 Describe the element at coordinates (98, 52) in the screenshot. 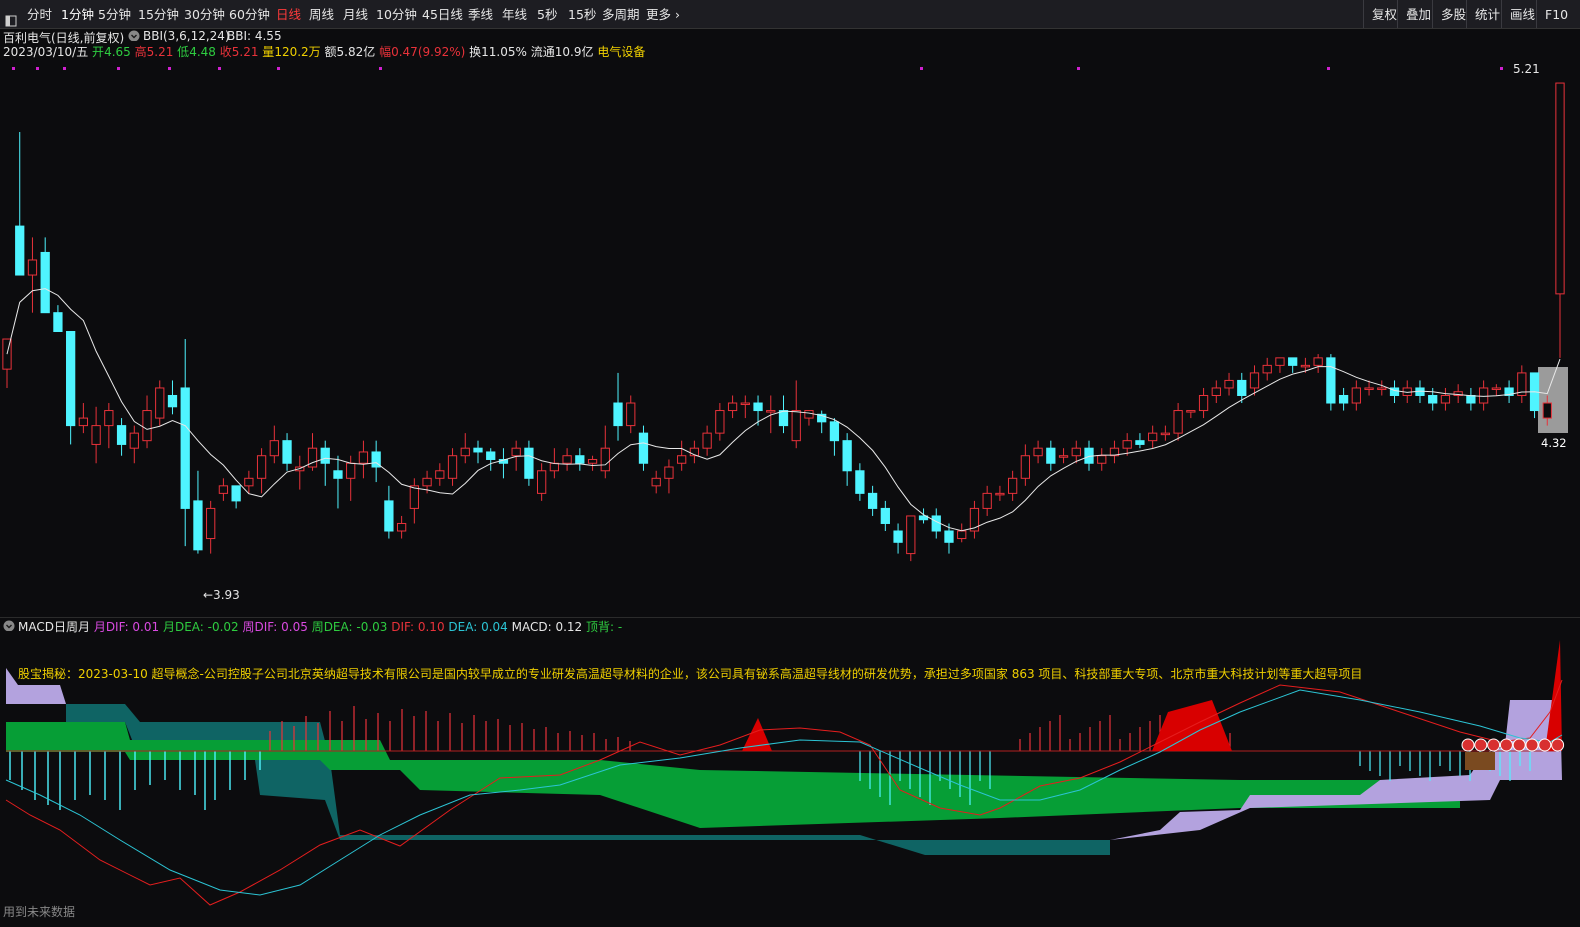

I see `open-label: 开` at that location.